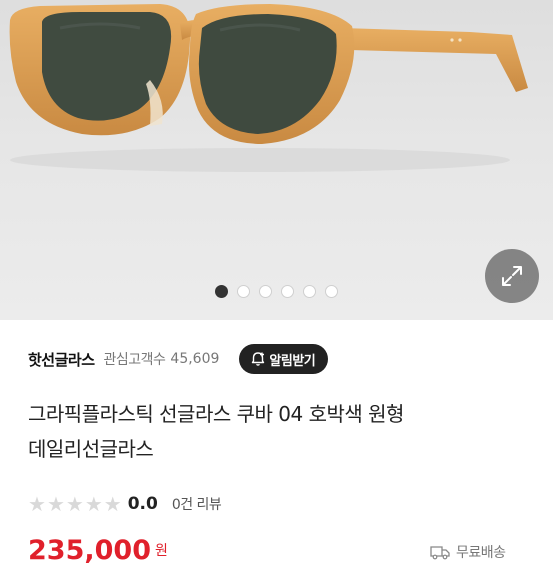 This screenshot has width=553, height=566. Describe the element at coordinates (142, 504) in the screenshot. I see `rating-score: 0.0` at that location.